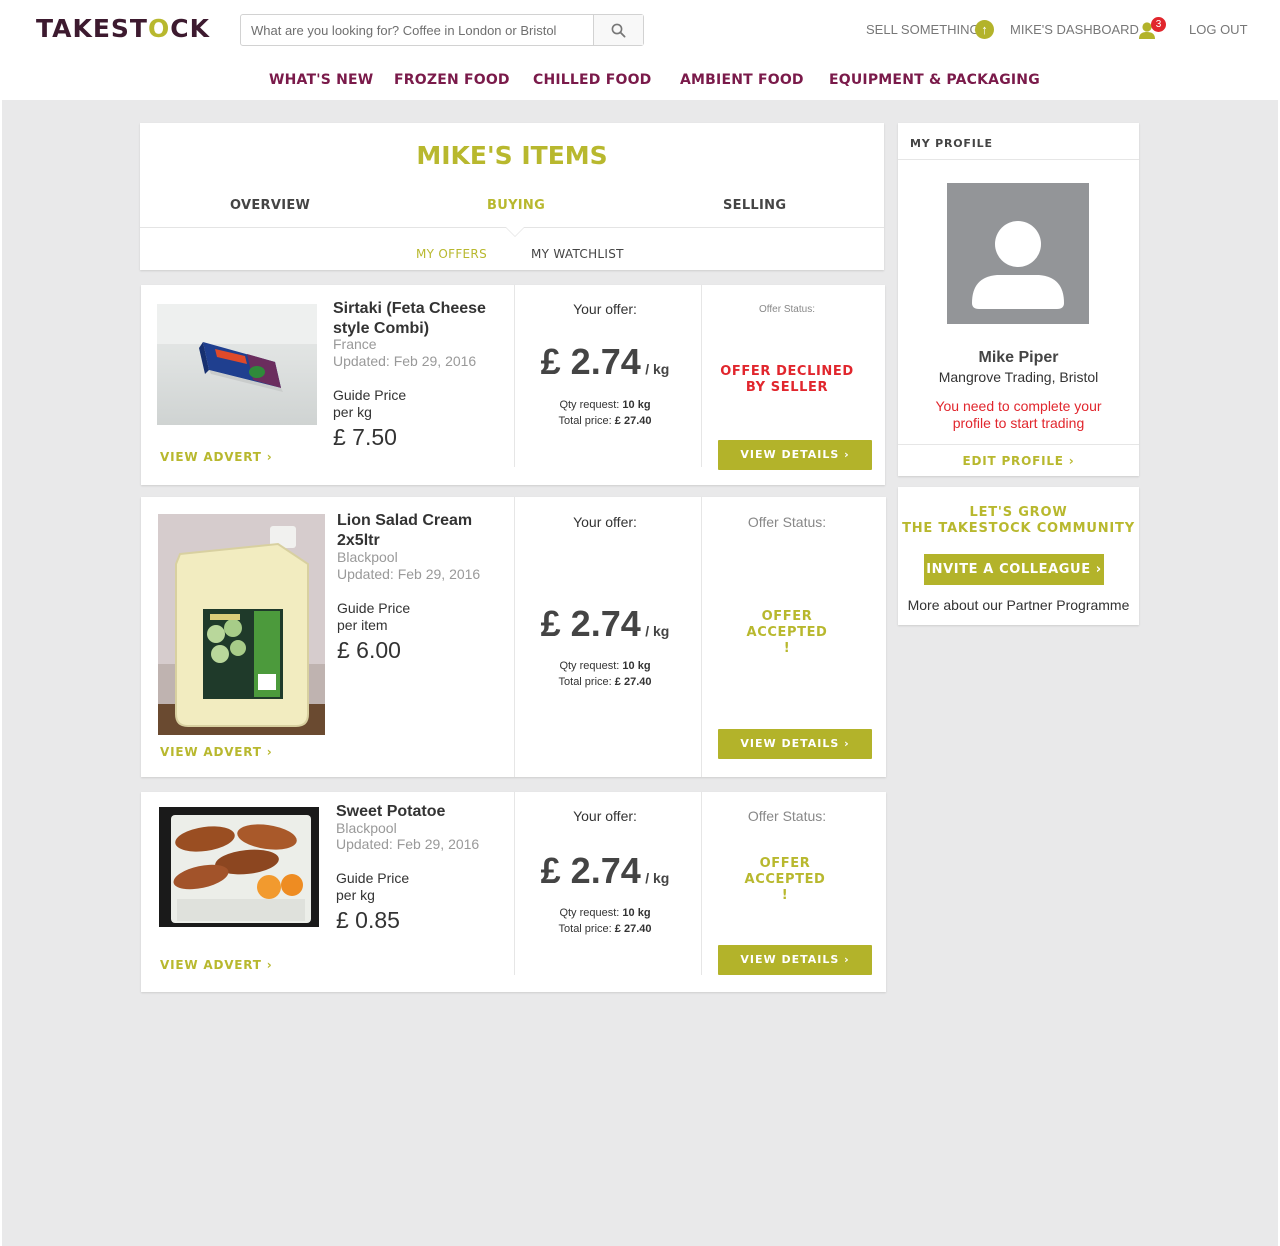  I want to click on community-heading-line: LET'S GROW, so click(1018, 512).